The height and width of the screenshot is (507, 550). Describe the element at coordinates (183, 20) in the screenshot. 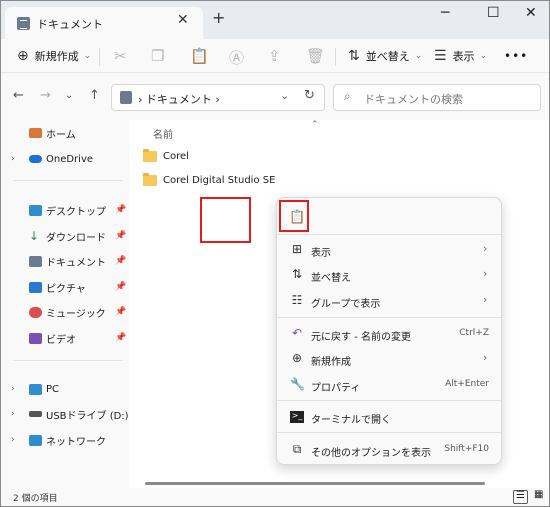

I see `tab-close-icon: ✕` at that location.